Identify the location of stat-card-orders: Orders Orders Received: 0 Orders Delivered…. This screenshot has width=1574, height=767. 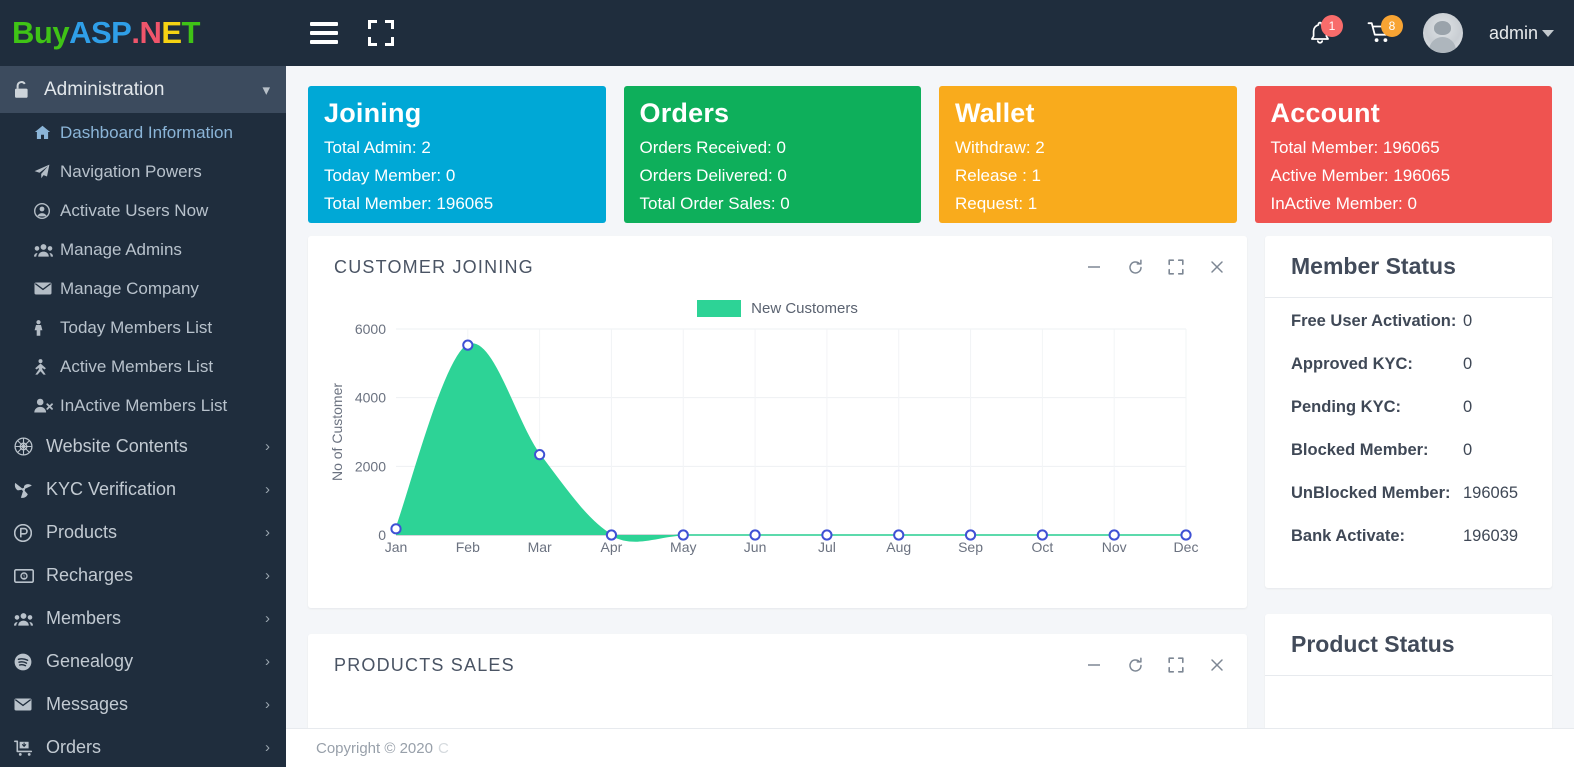
(772, 154).